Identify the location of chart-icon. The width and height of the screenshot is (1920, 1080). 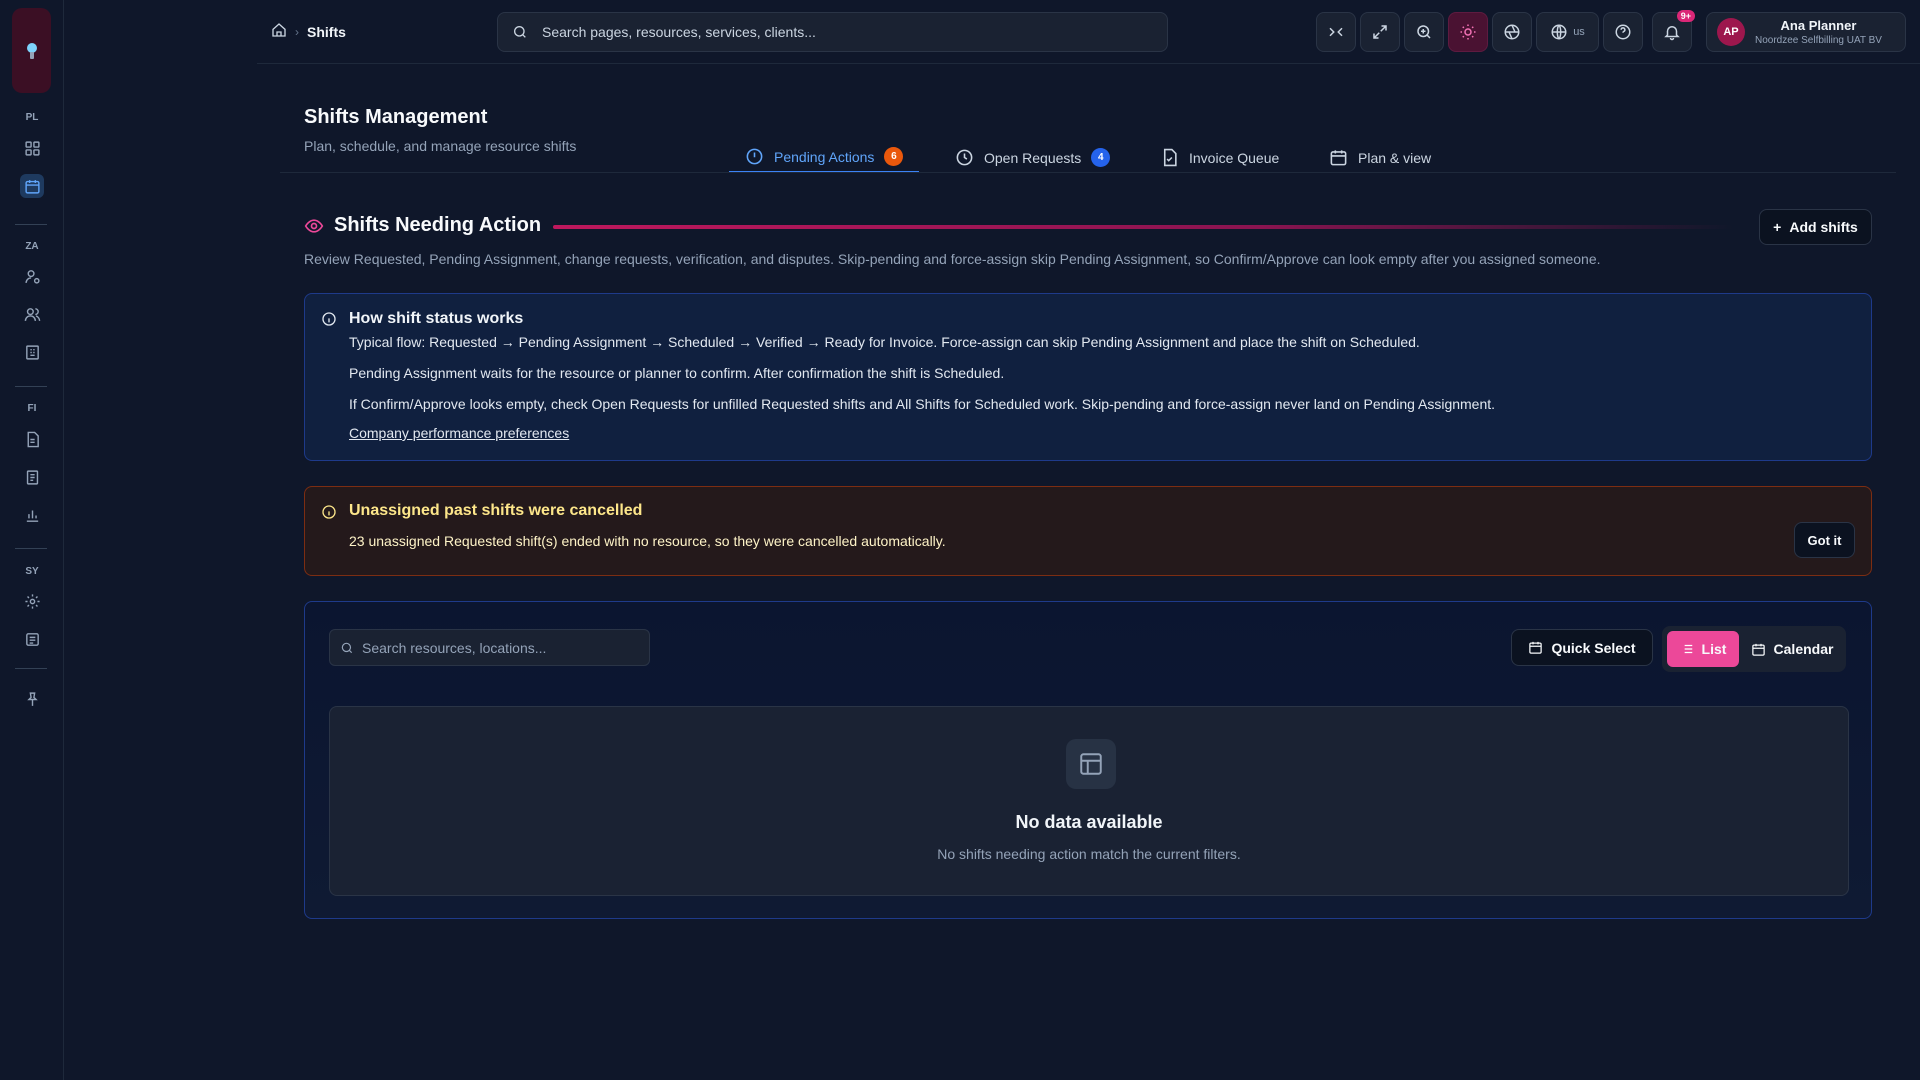
(32, 515).